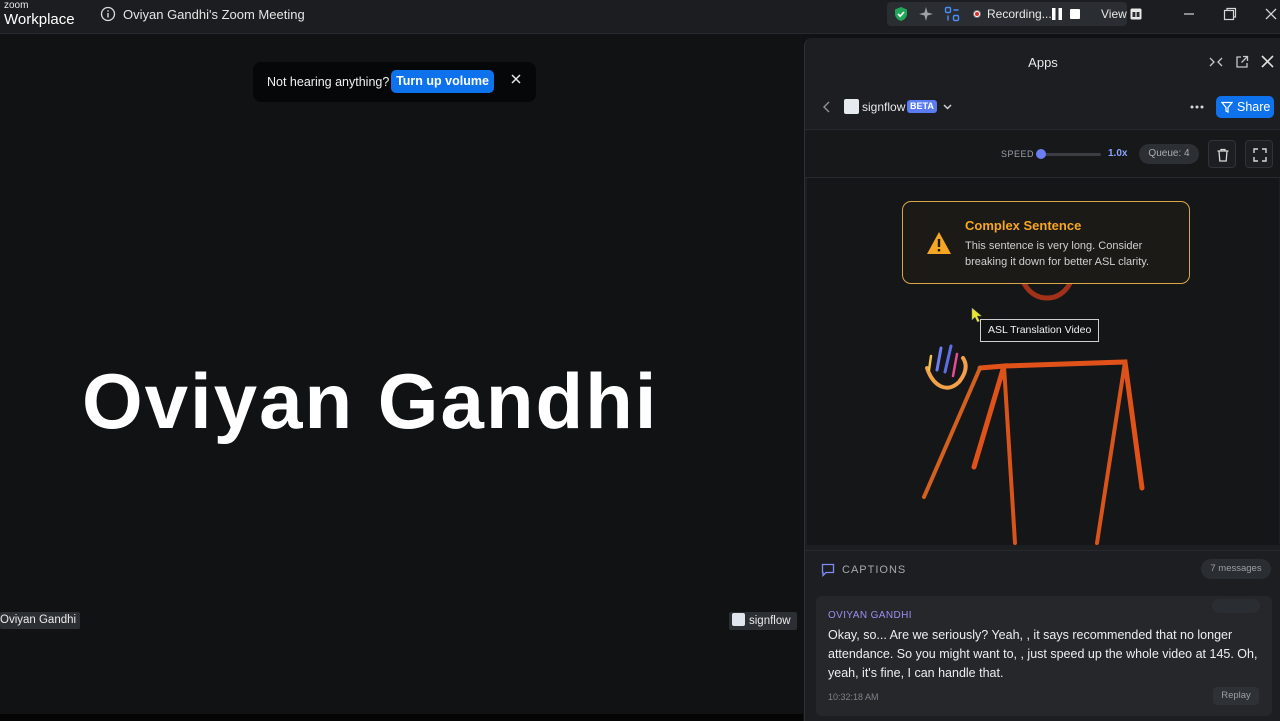 This screenshot has width=1280, height=721. Describe the element at coordinates (870, 615) in the screenshot. I see `caption-speaker: OVIYAN GANDHI` at that location.